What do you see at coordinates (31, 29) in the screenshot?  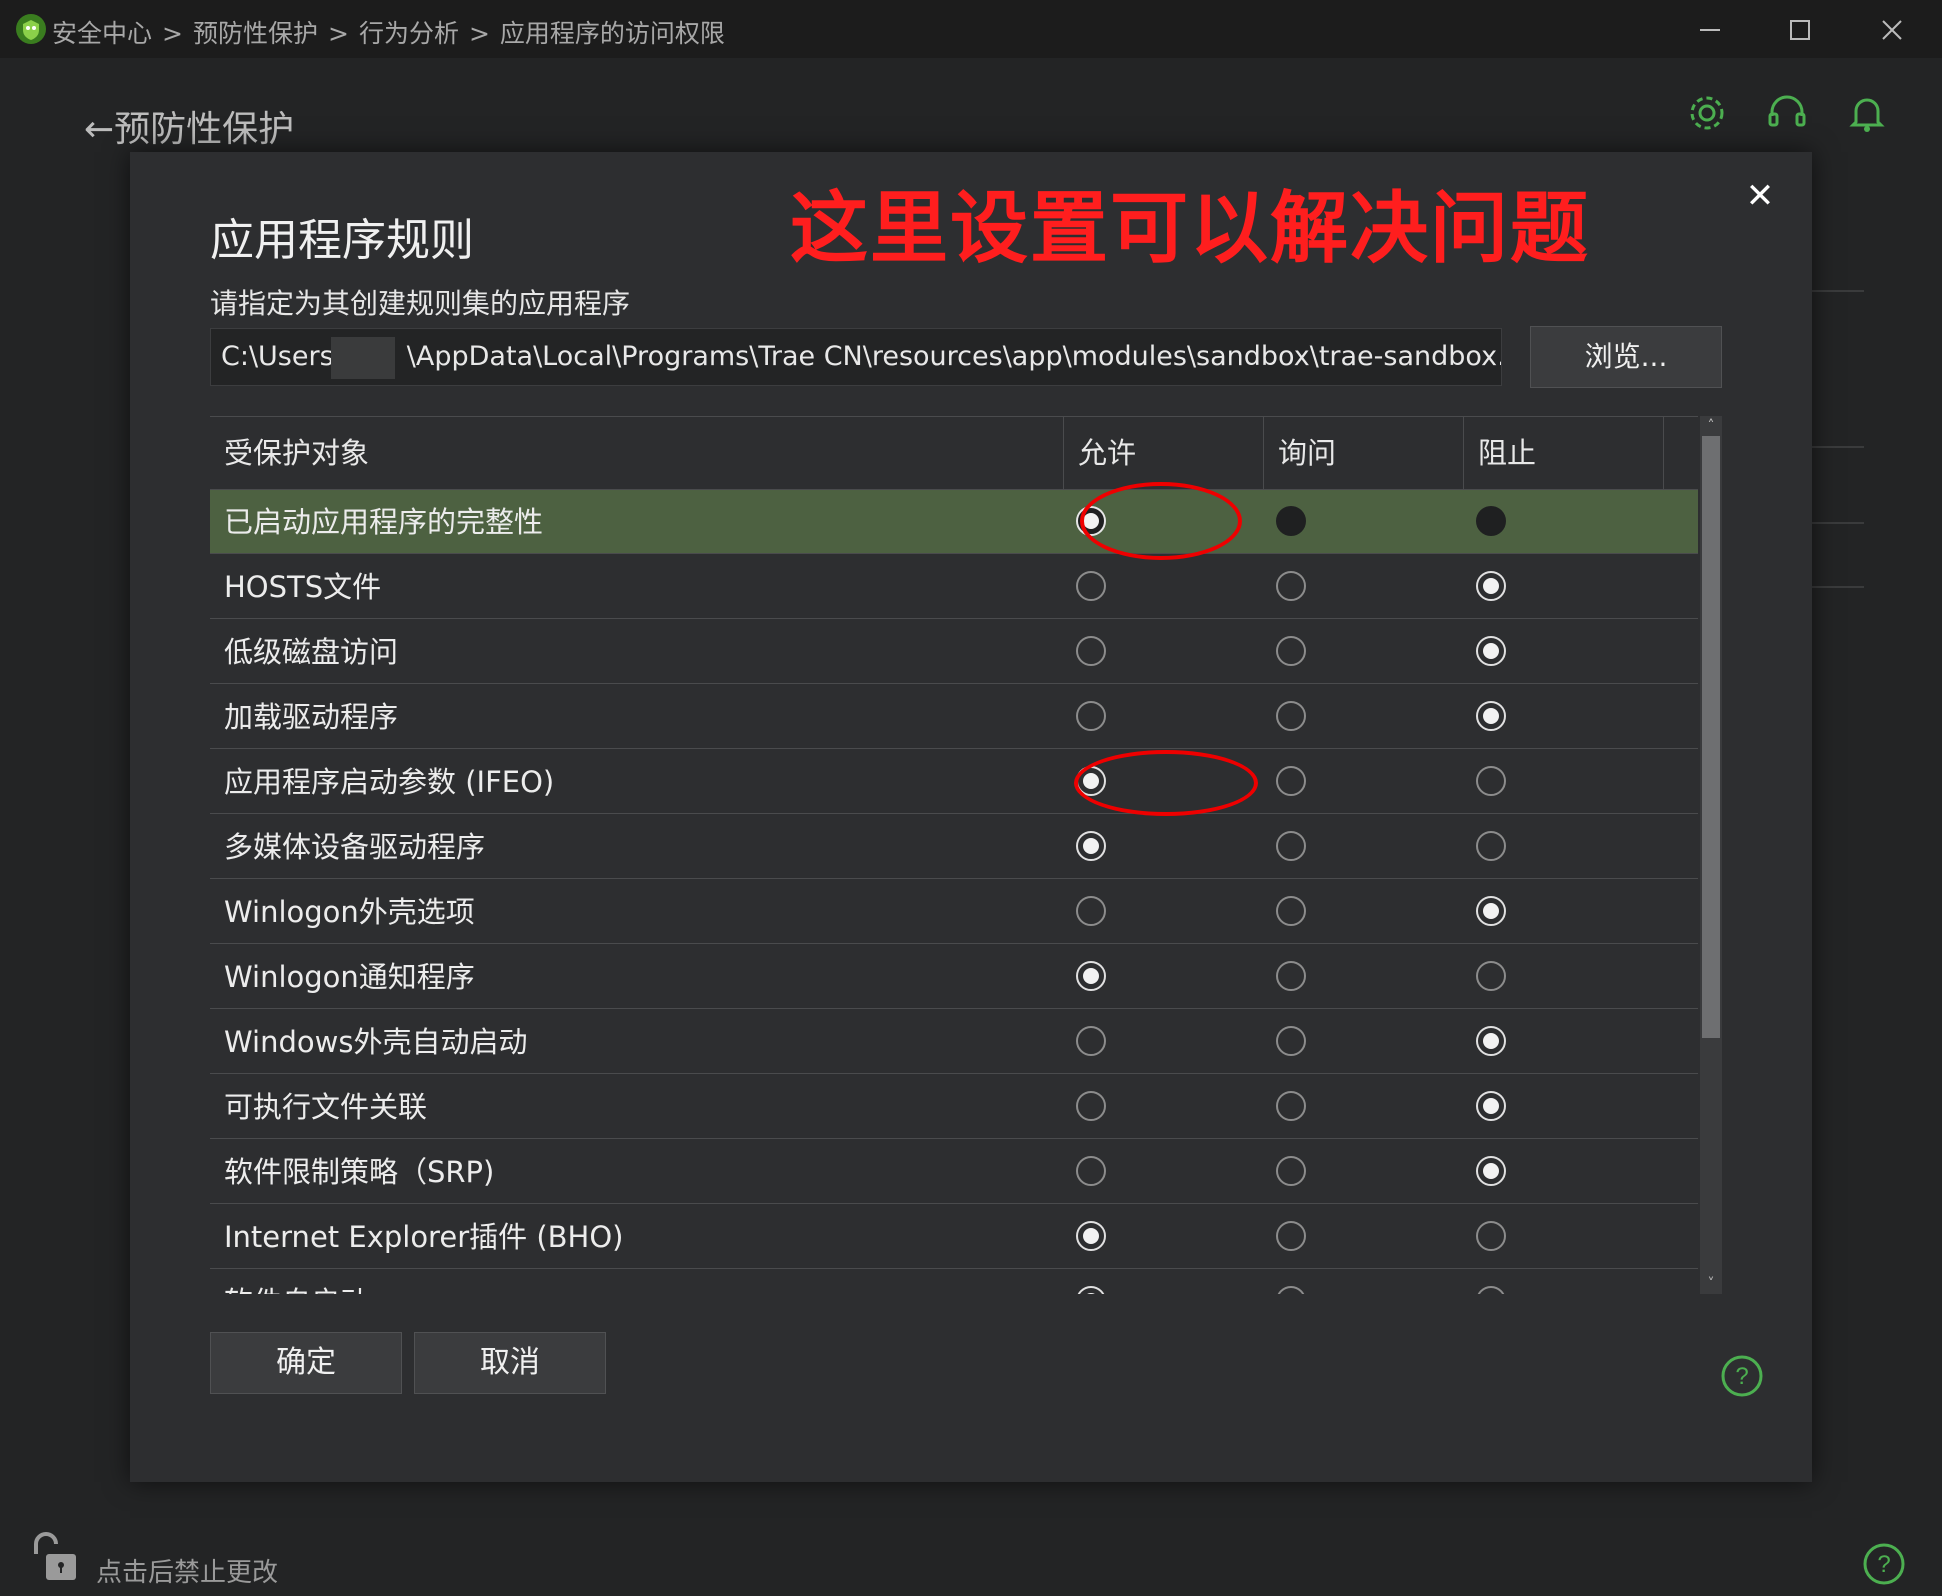 I see `shield-logo-icon` at bounding box center [31, 29].